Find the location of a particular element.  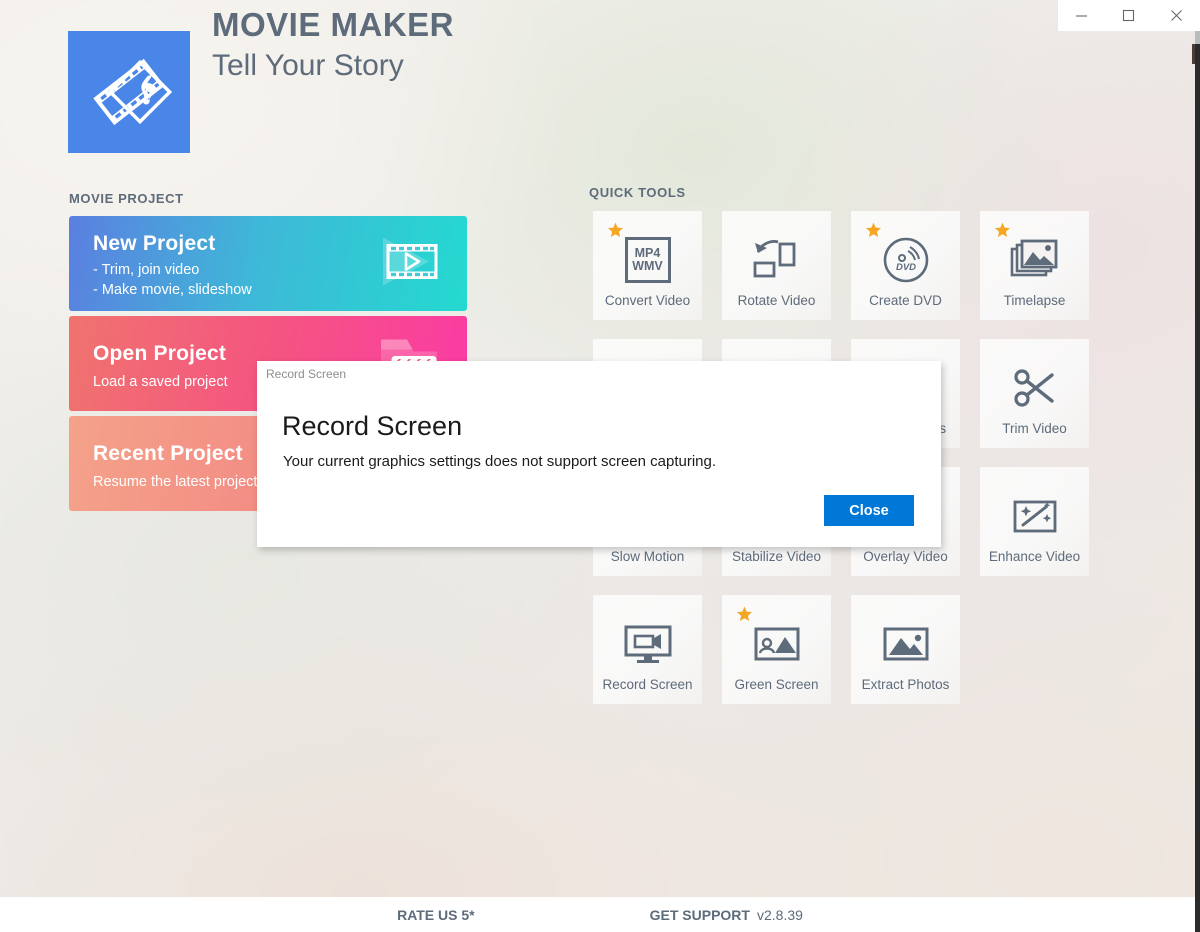

tool-label: Convert Video is located at coordinates (647, 300).